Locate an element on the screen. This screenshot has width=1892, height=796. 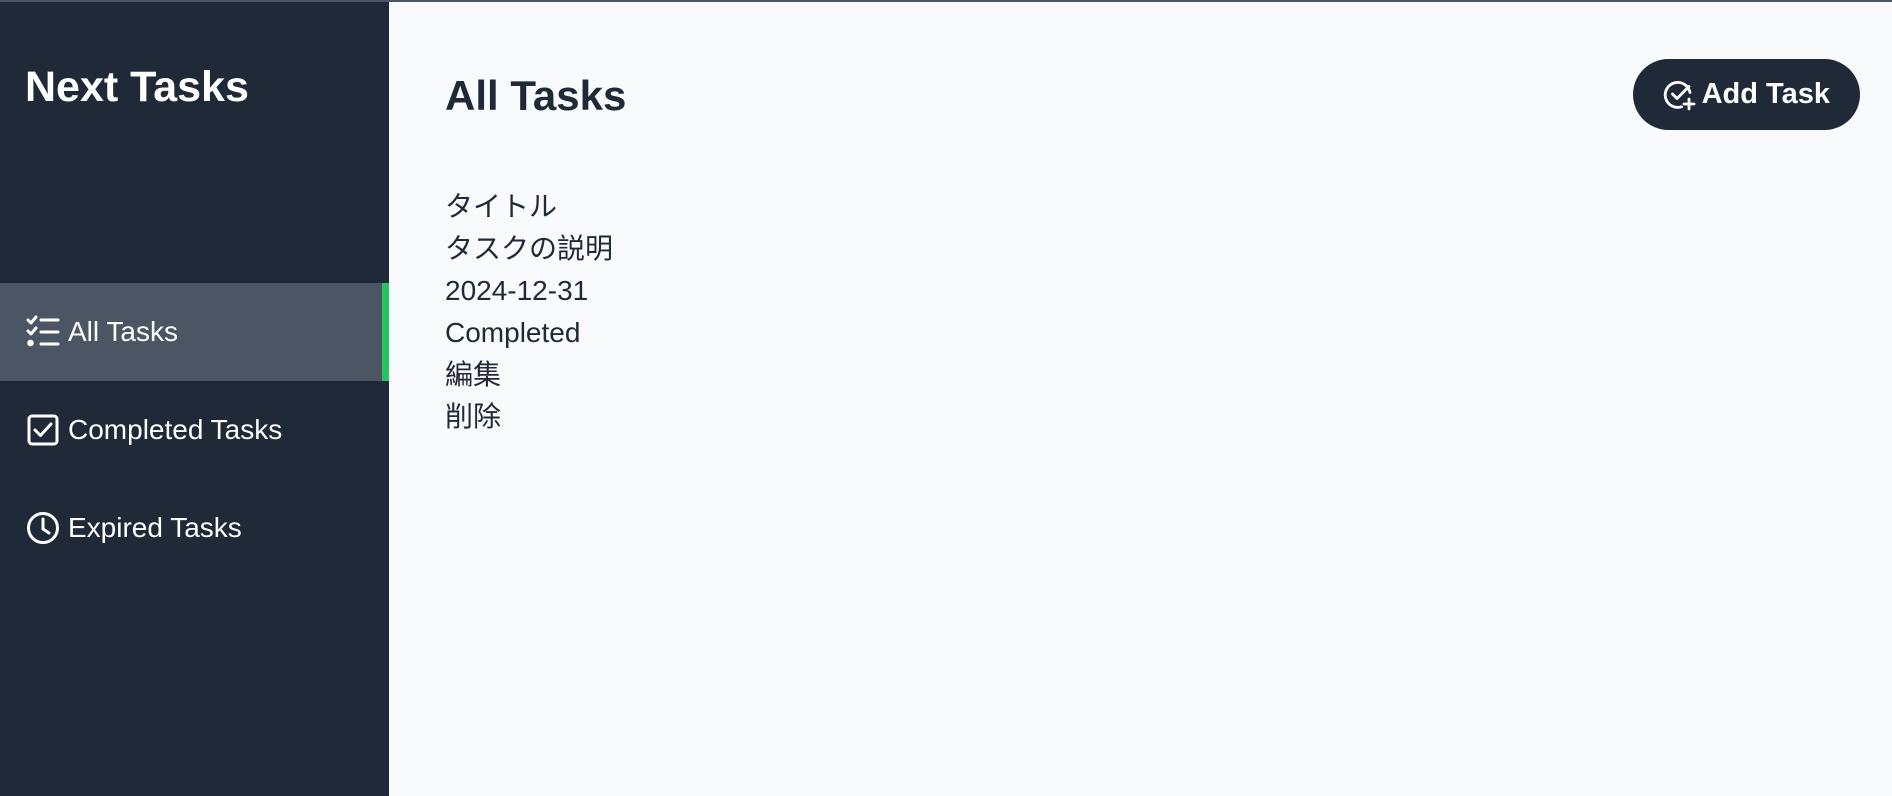
sidebar-item-label: Completed Tasks is located at coordinates (175, 429).